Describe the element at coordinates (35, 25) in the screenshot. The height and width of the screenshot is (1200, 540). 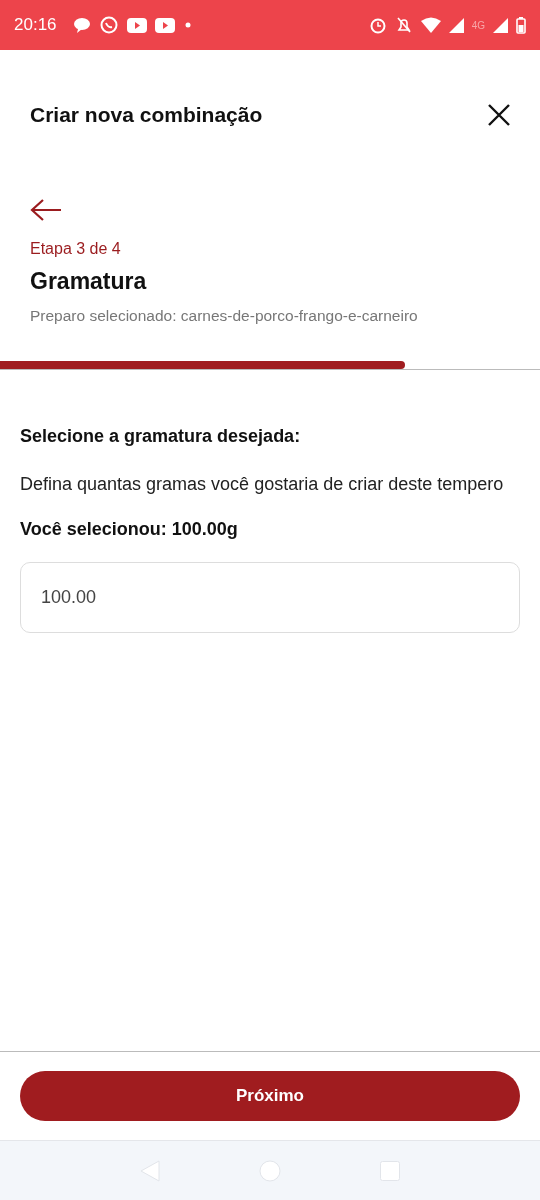
I see `status-time: 20:16` at that location.